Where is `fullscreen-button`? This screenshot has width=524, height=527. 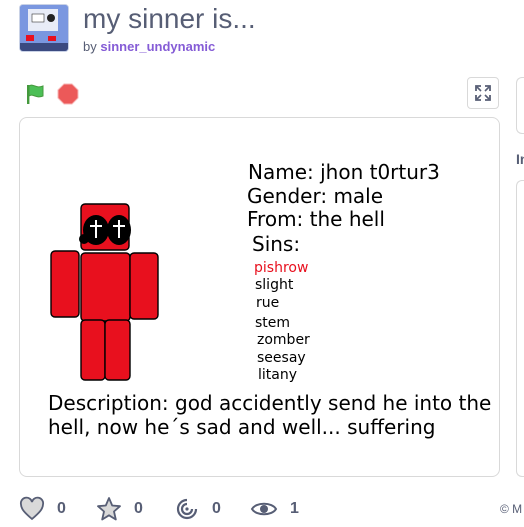 fullscreen-button is located at coordinates (483, 93).